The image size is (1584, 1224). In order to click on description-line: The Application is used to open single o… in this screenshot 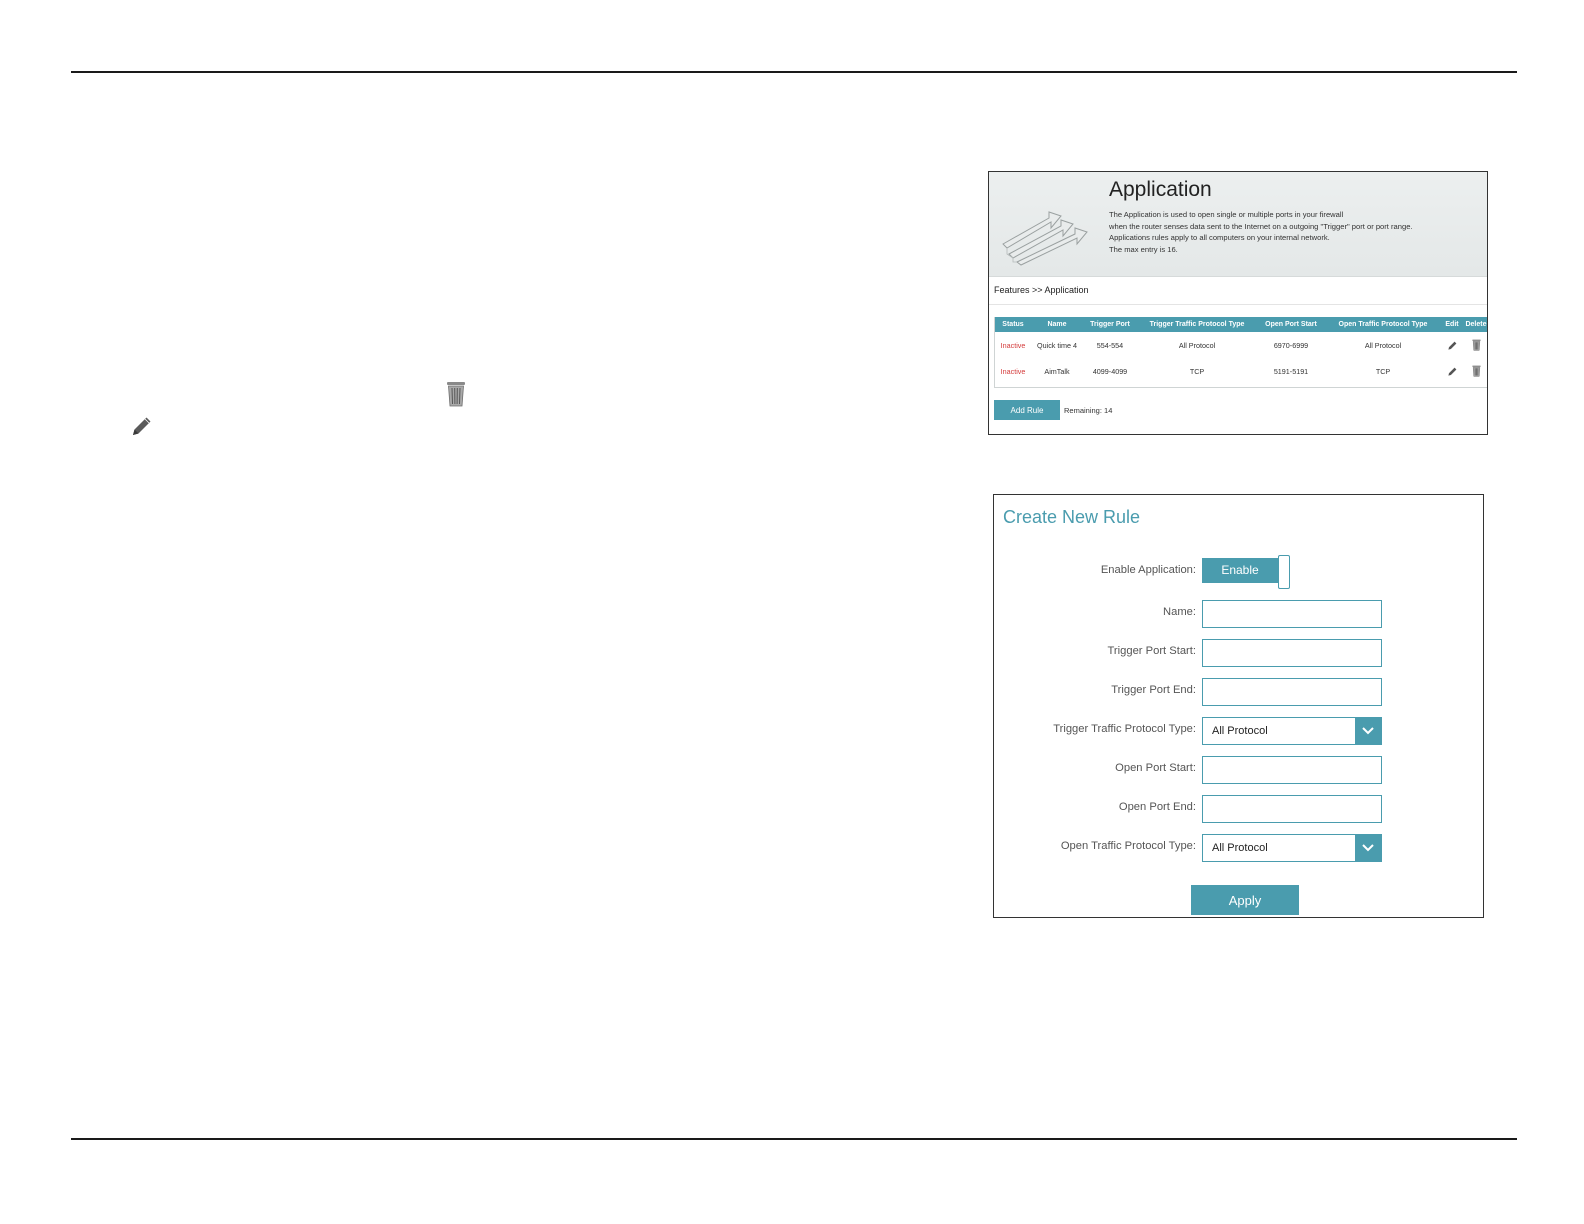, I will do `click(1226, 214)`.